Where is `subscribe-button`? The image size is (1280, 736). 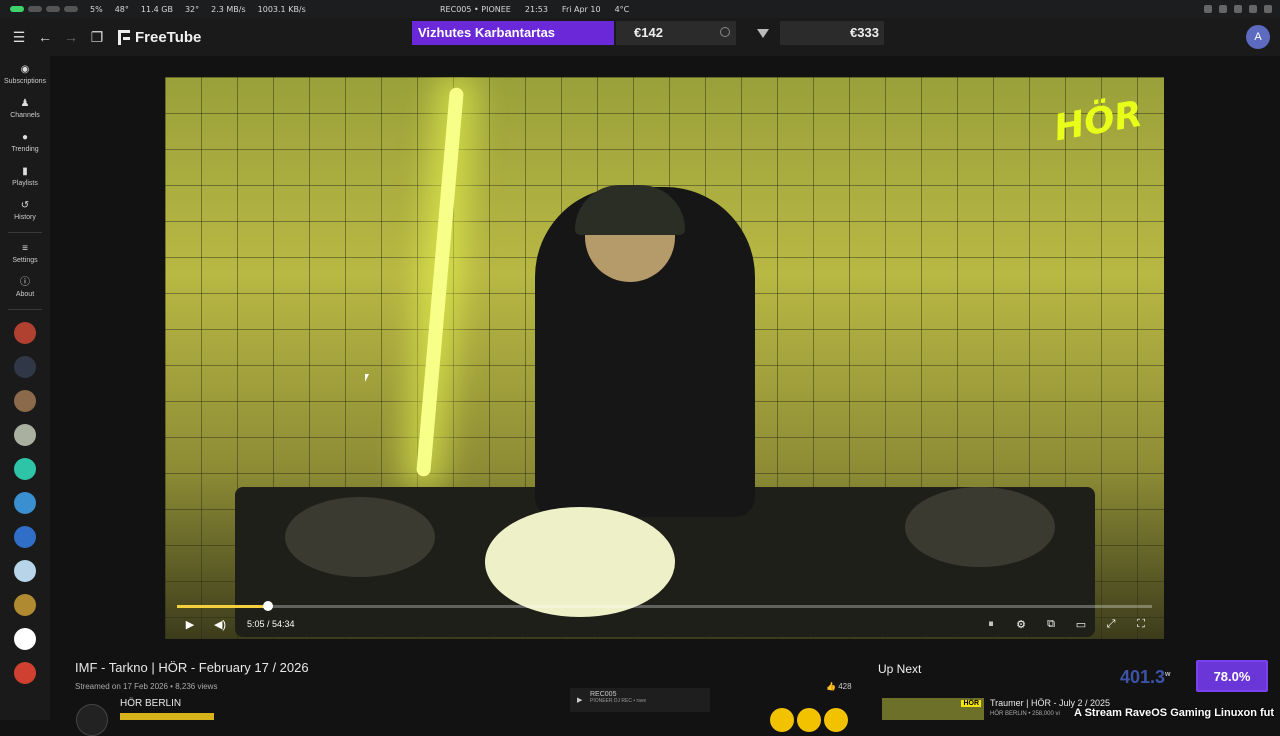
subscribe-button is located at coordinates (167, 716).